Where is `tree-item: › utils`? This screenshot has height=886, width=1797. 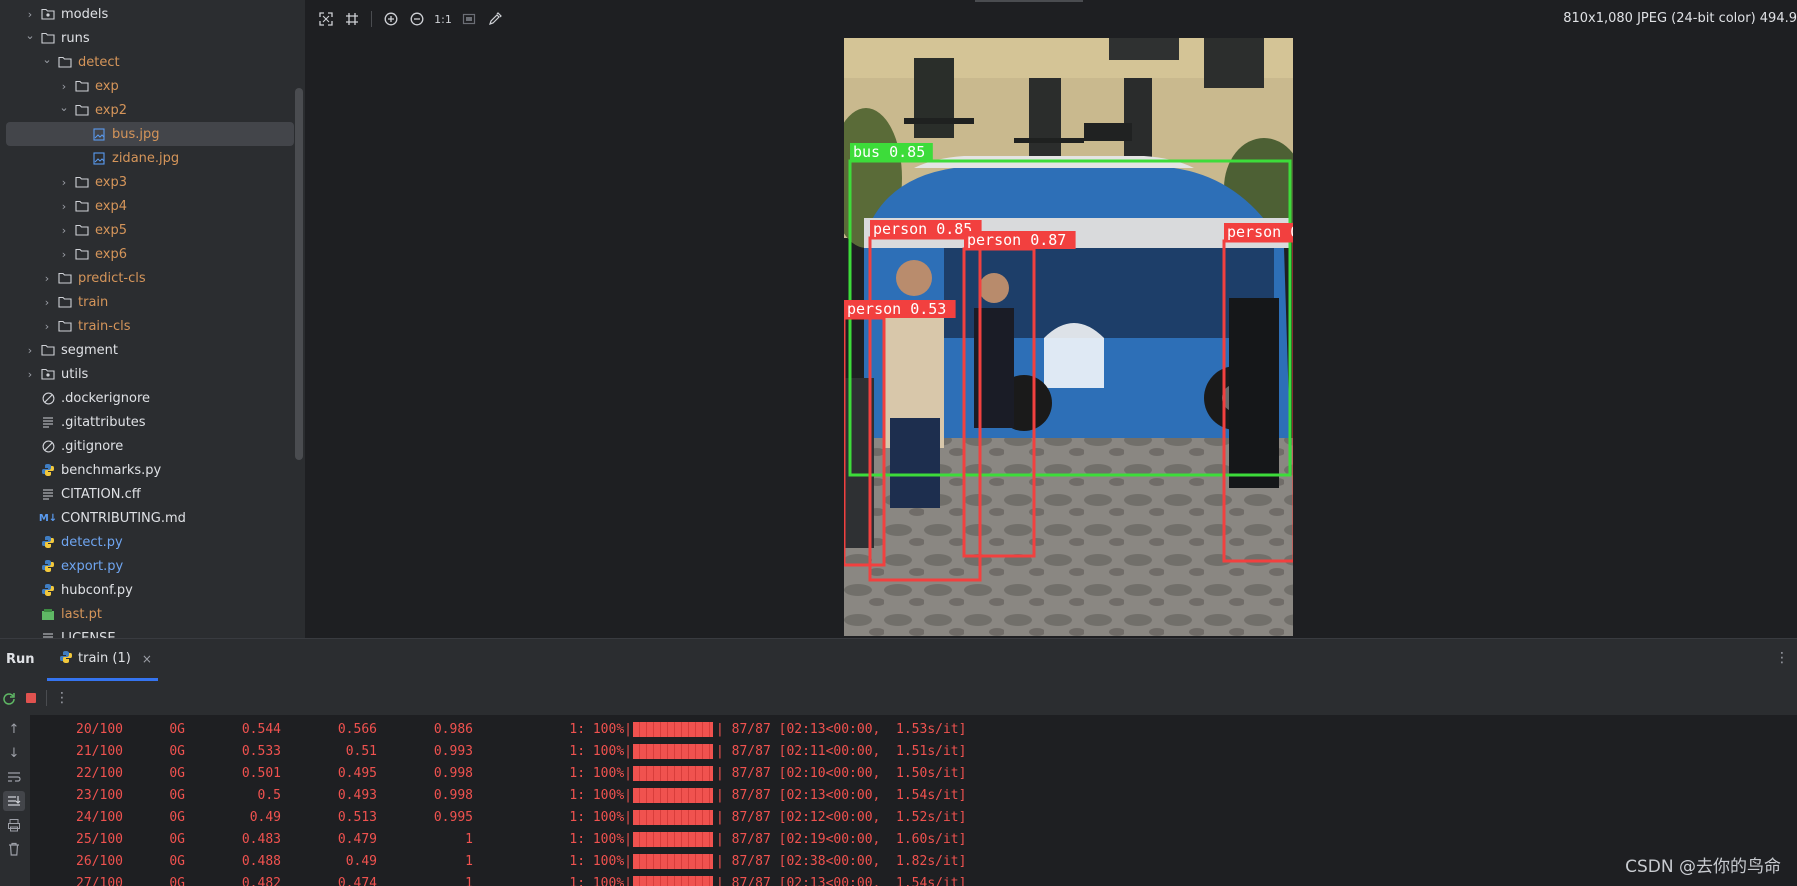 tree-item: › utils is located at coordinates (150, 374).